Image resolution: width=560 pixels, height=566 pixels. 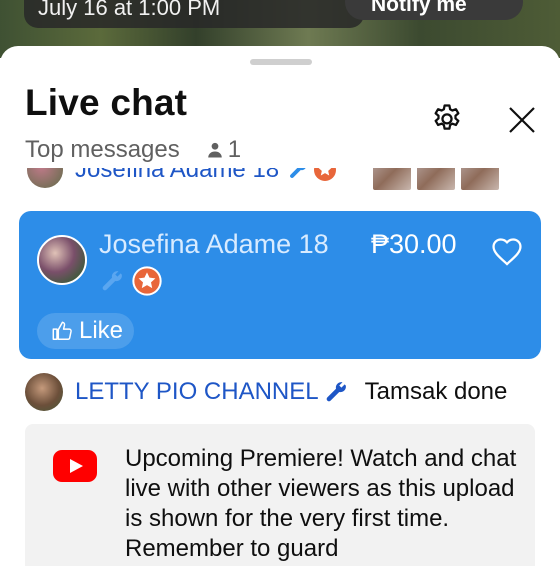 What do you see at coordinates (414, 244) in the screenshot?
I see `superchat-amount: ₱30.00` at bounding box center [414, 244].